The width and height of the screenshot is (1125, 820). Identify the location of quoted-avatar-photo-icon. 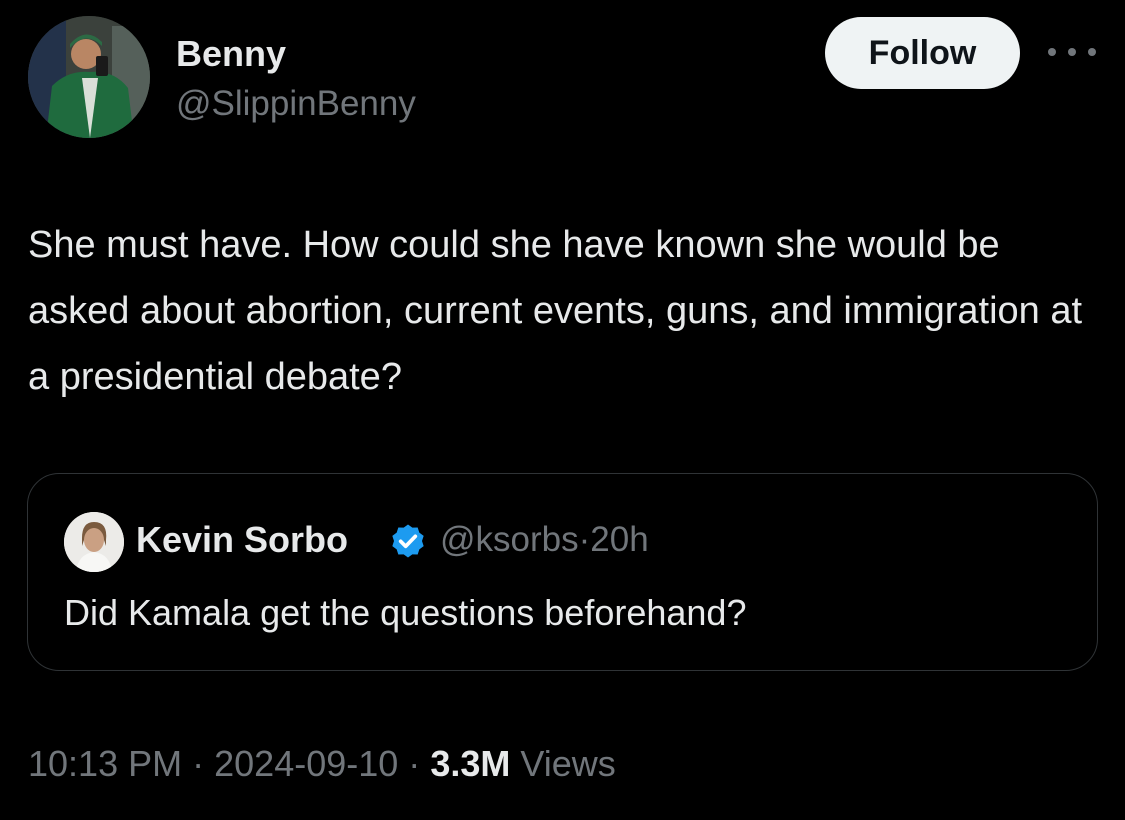
(94, 542).